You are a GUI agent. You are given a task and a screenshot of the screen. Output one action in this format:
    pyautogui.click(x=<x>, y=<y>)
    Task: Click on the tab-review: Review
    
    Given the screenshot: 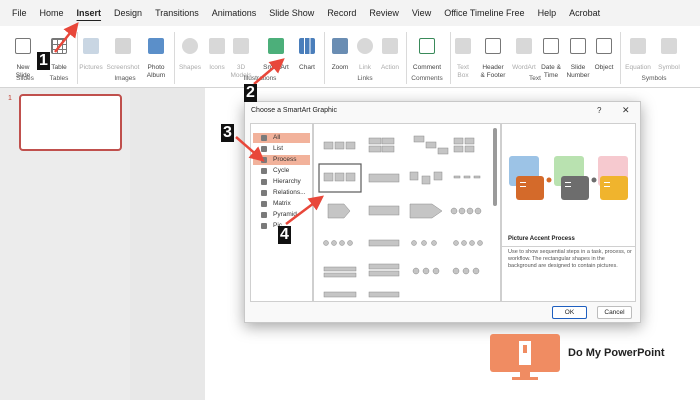 What is the action you would take?
    pyautogui.click(x=384, y=13)
    